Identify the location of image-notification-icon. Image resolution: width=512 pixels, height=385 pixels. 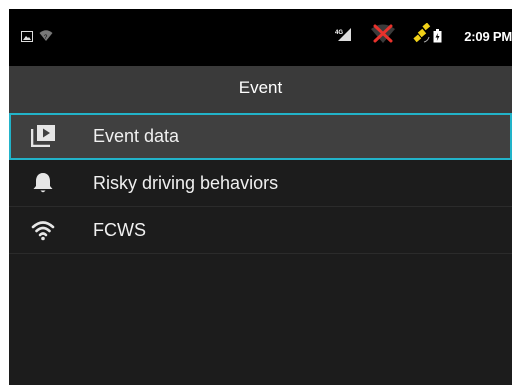
(27, 36).